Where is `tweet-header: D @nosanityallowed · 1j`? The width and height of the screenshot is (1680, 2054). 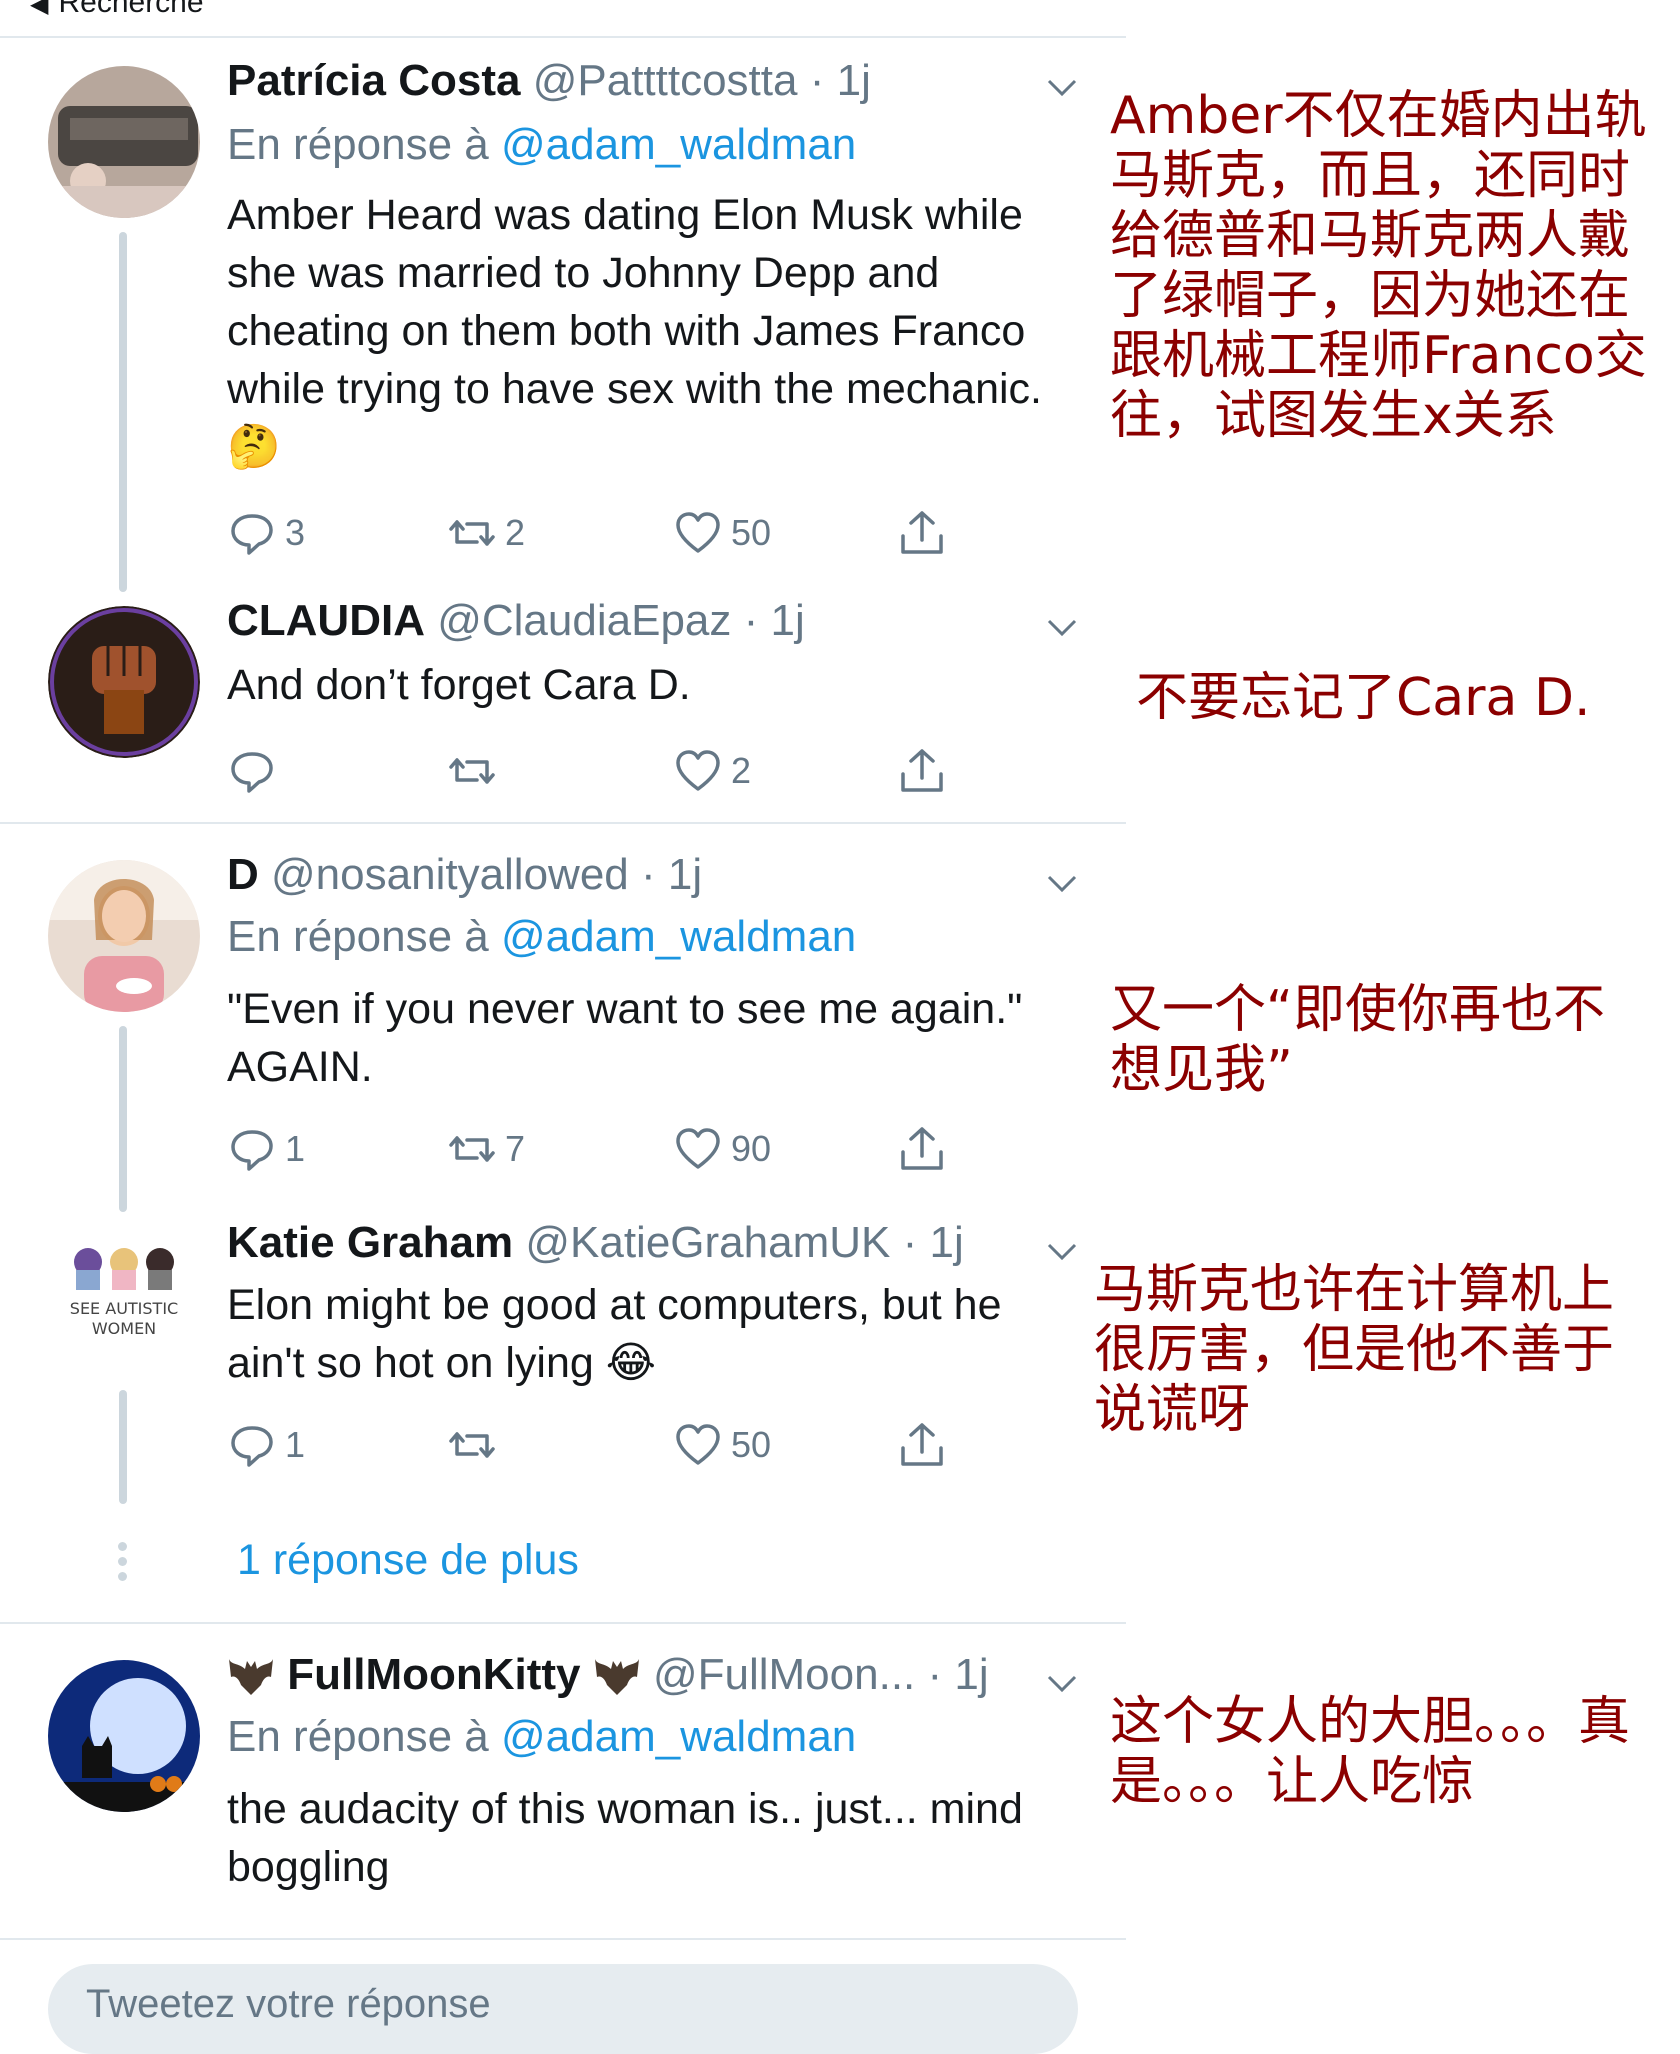
tweet-header: D @nosanityallowed · 1j is located at coordinates (464, 875).